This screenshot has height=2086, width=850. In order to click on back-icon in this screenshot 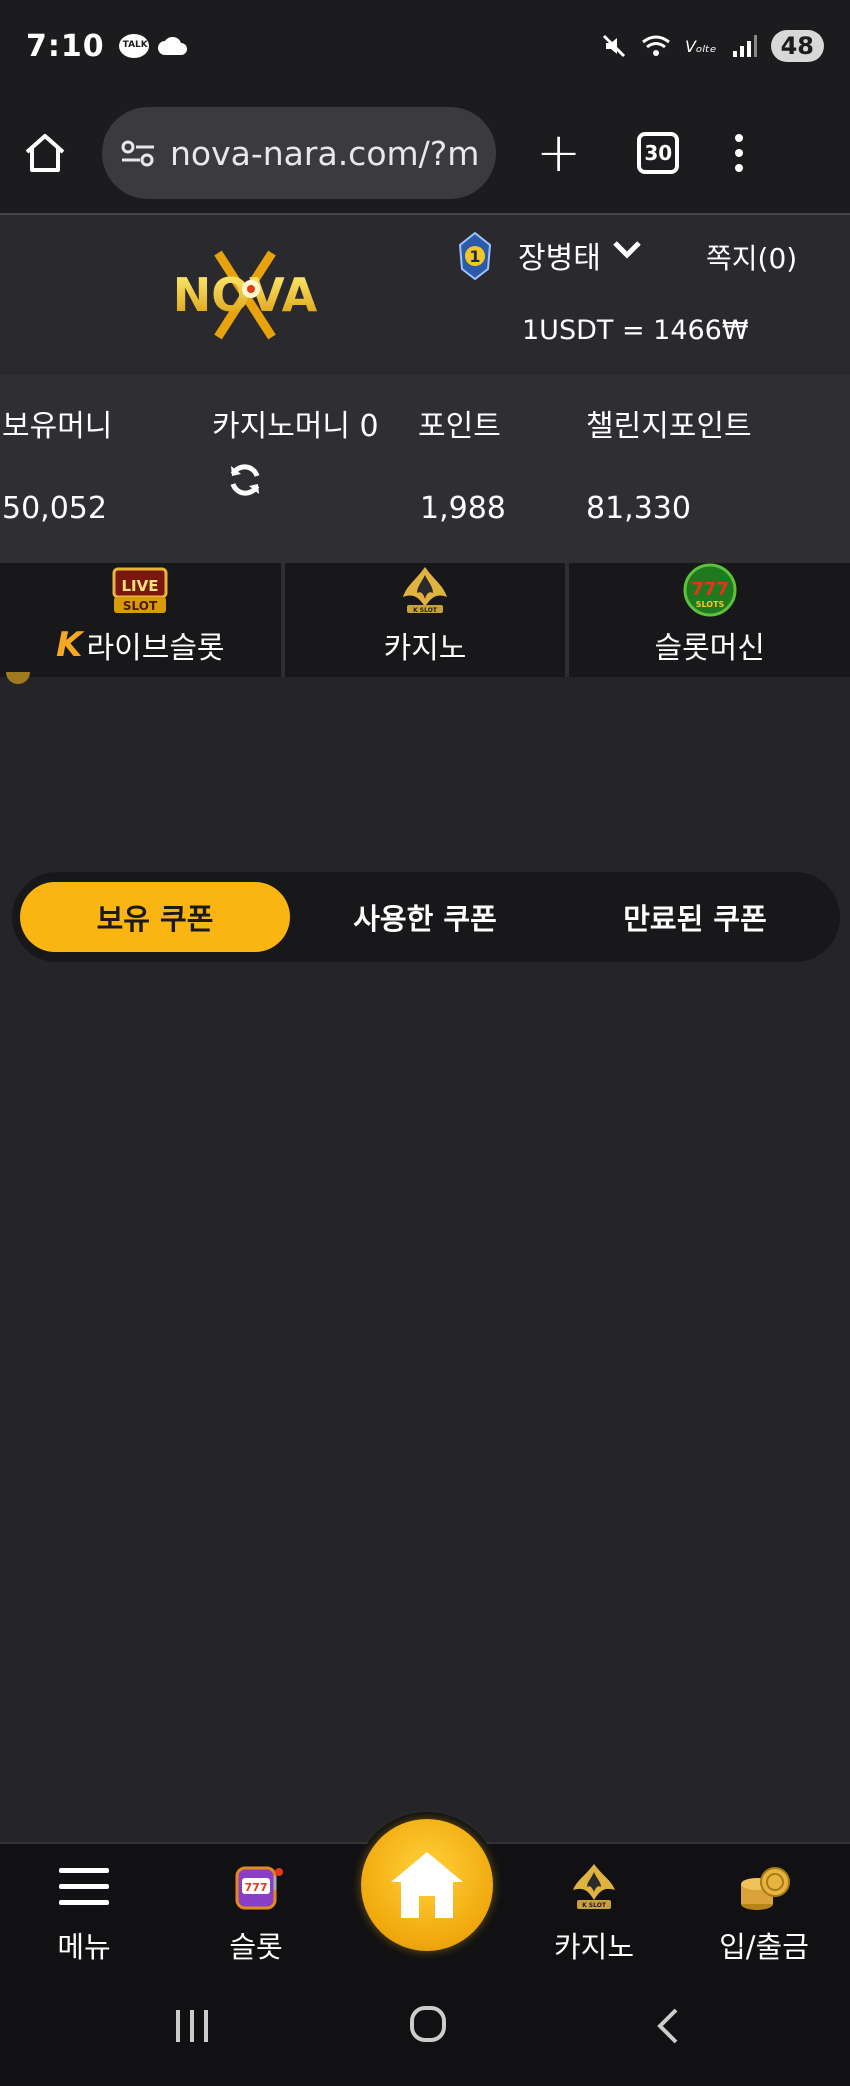, I will do `click(667, 2026)`.